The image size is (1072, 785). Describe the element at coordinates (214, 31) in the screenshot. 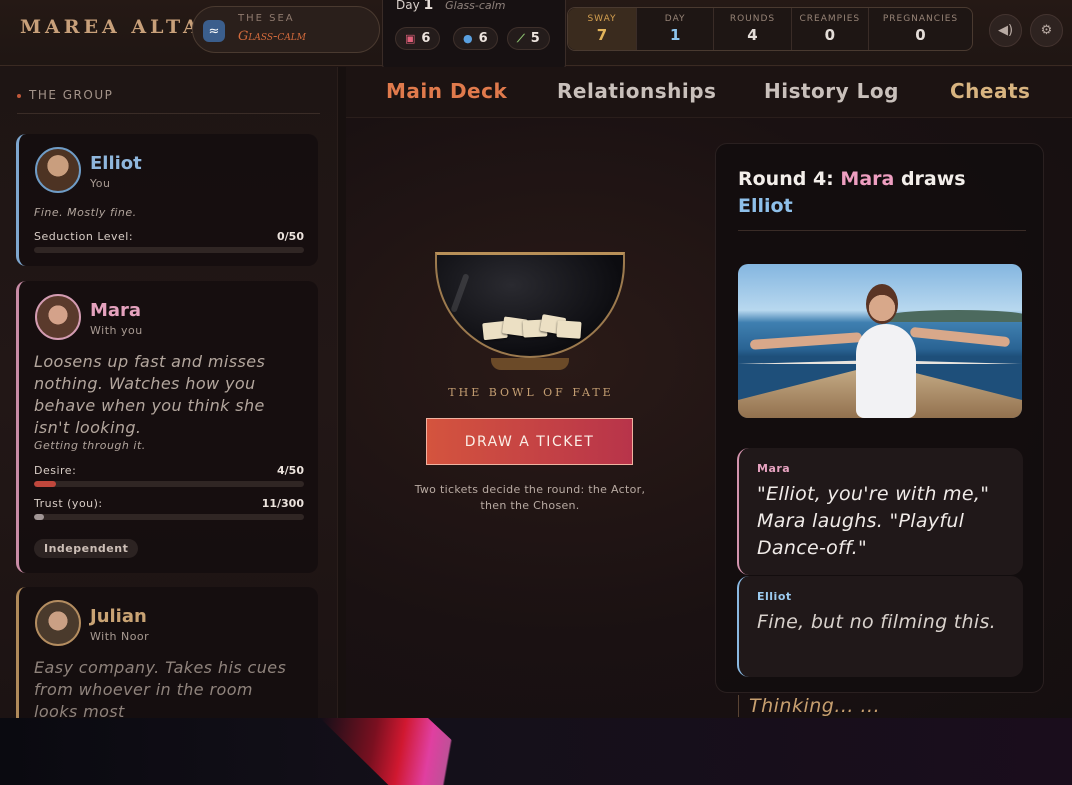

I see `wave-icon: ≈` at that location.